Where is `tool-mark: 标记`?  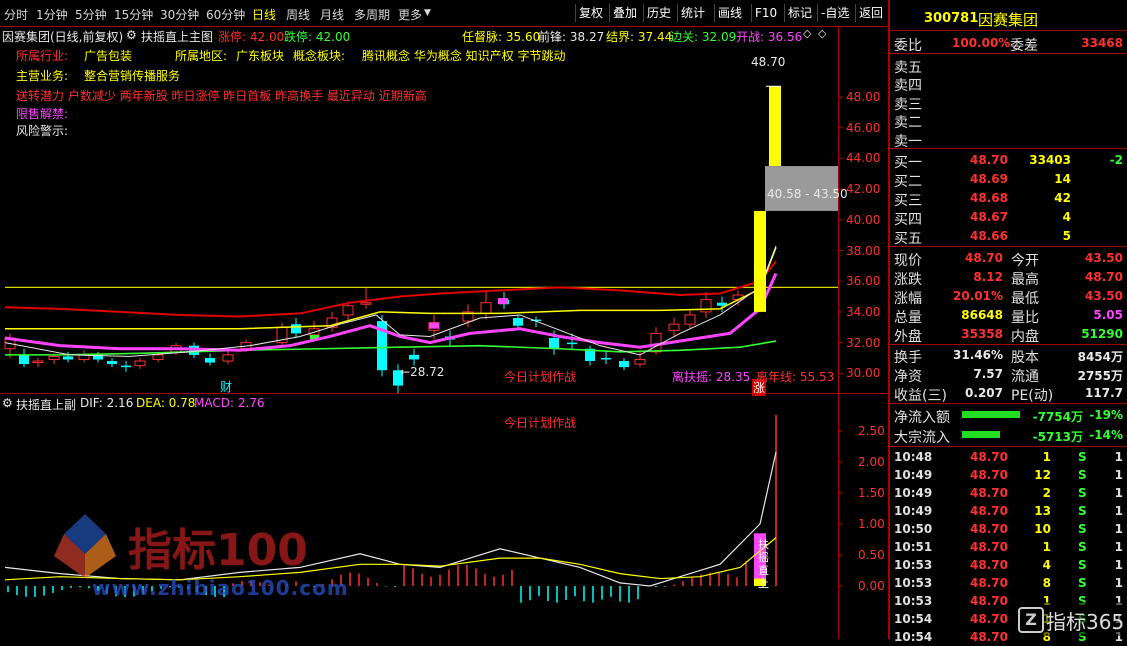 tool-mark: 标记 is located at coordinates (799, 13).